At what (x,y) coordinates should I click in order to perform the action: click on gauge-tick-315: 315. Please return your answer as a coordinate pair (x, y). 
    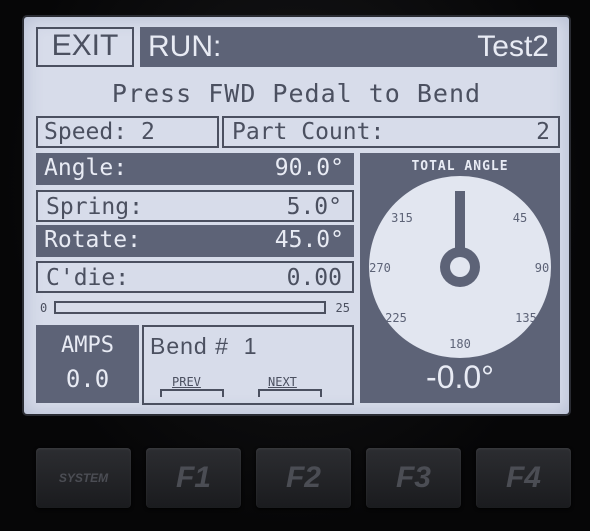
    Looking at the image, I should click on (402, 218).